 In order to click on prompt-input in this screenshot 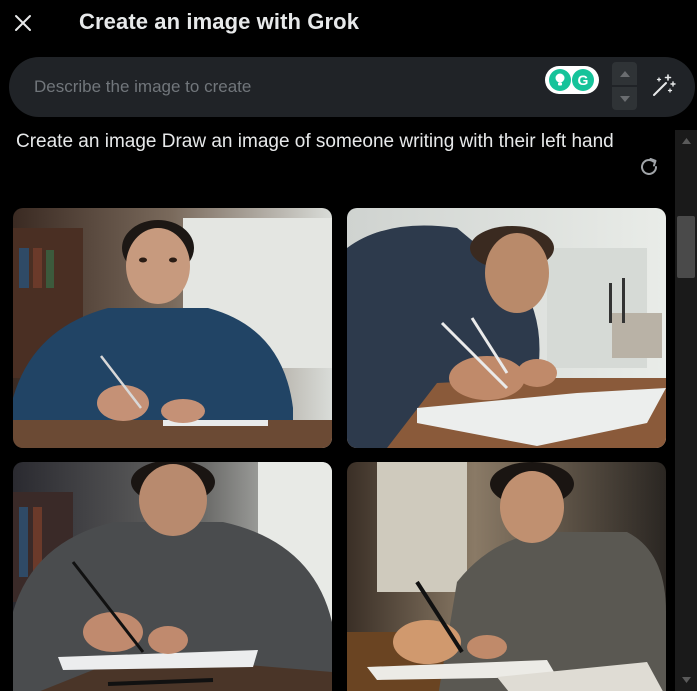, I will do `click(274, 87)`.